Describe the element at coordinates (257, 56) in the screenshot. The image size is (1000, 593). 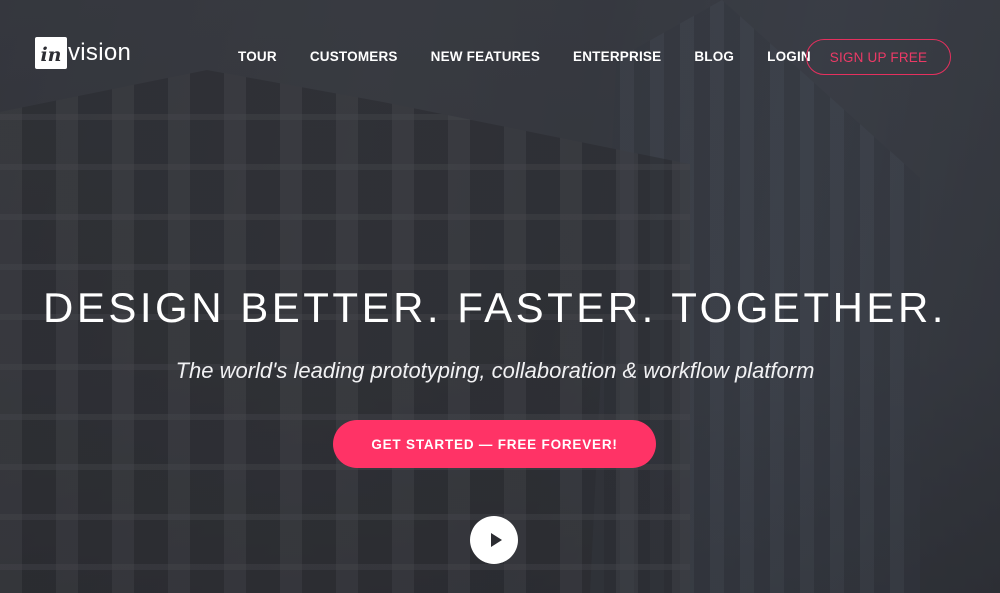
I see `nav-tour: TOUR` at that location.